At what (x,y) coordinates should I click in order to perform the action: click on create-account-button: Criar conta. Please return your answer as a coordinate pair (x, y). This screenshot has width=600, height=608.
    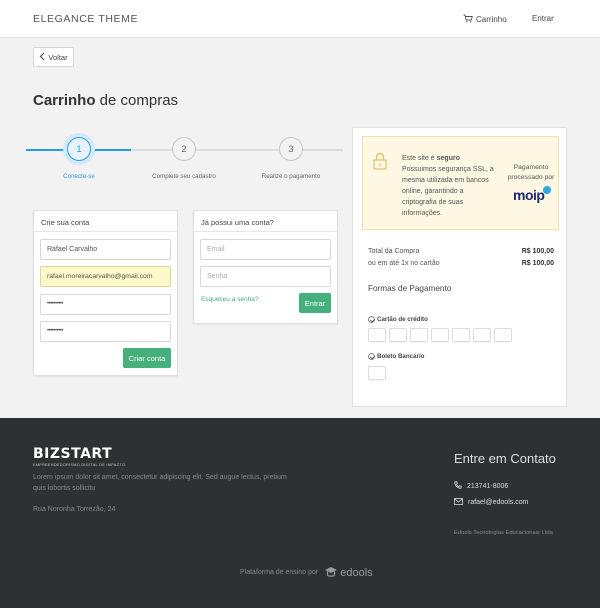
    Looking at the image, I should click on (147, 358).